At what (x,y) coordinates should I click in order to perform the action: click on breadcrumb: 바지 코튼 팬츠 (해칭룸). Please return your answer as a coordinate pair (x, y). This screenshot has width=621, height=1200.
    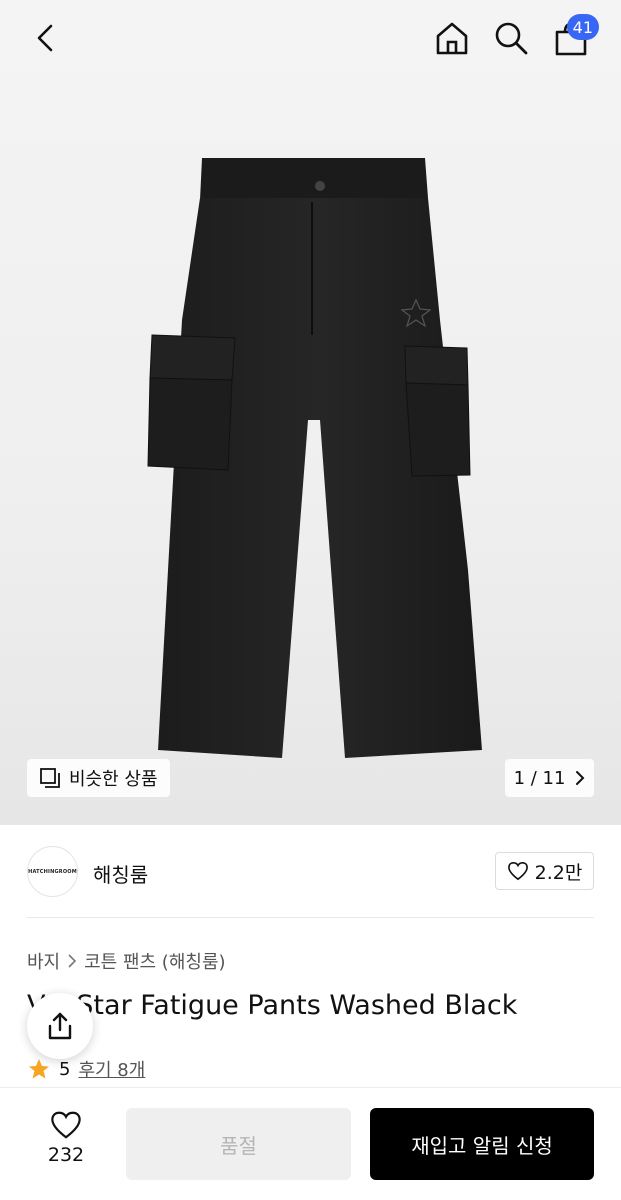
    Looking at the image, I should click on (126, 961).